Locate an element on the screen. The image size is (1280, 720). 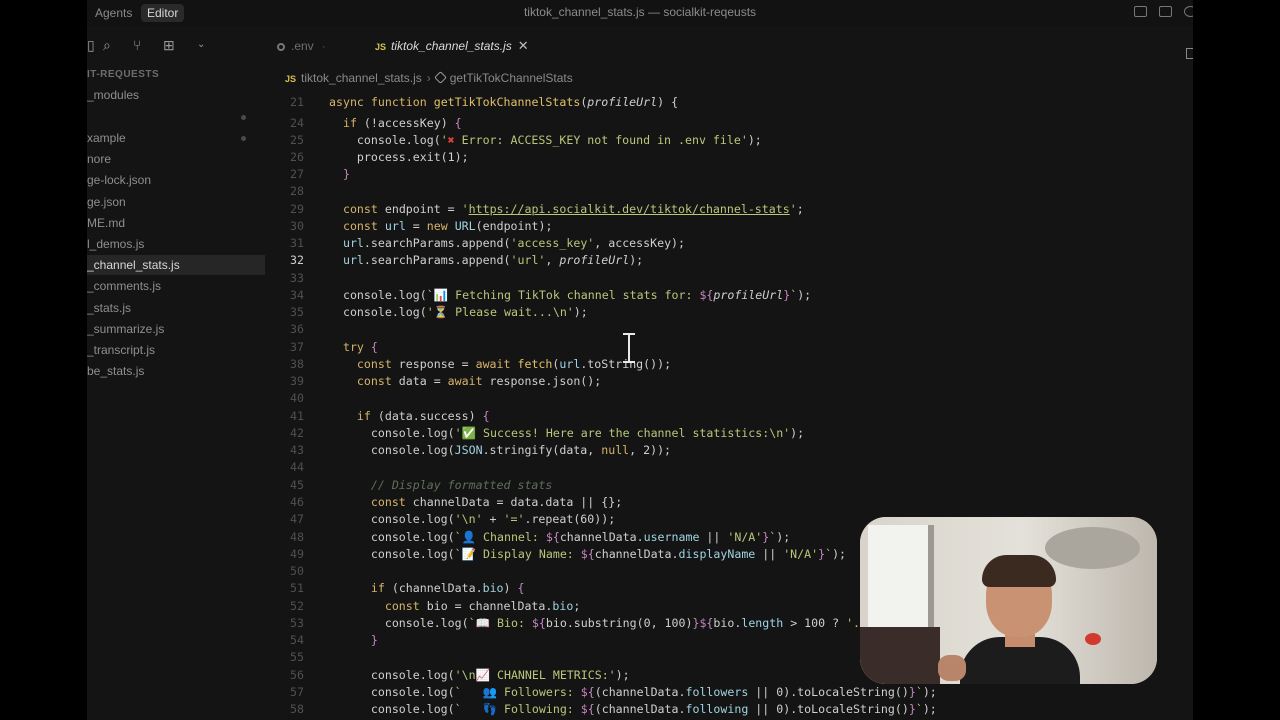
code-line: 41 if (data.success) { is located at coordinates (729, 416).